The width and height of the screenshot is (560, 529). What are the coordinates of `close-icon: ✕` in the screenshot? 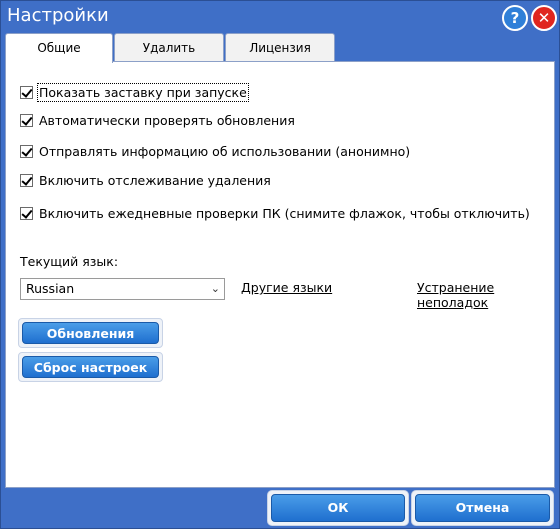 It's located at (544, 18).